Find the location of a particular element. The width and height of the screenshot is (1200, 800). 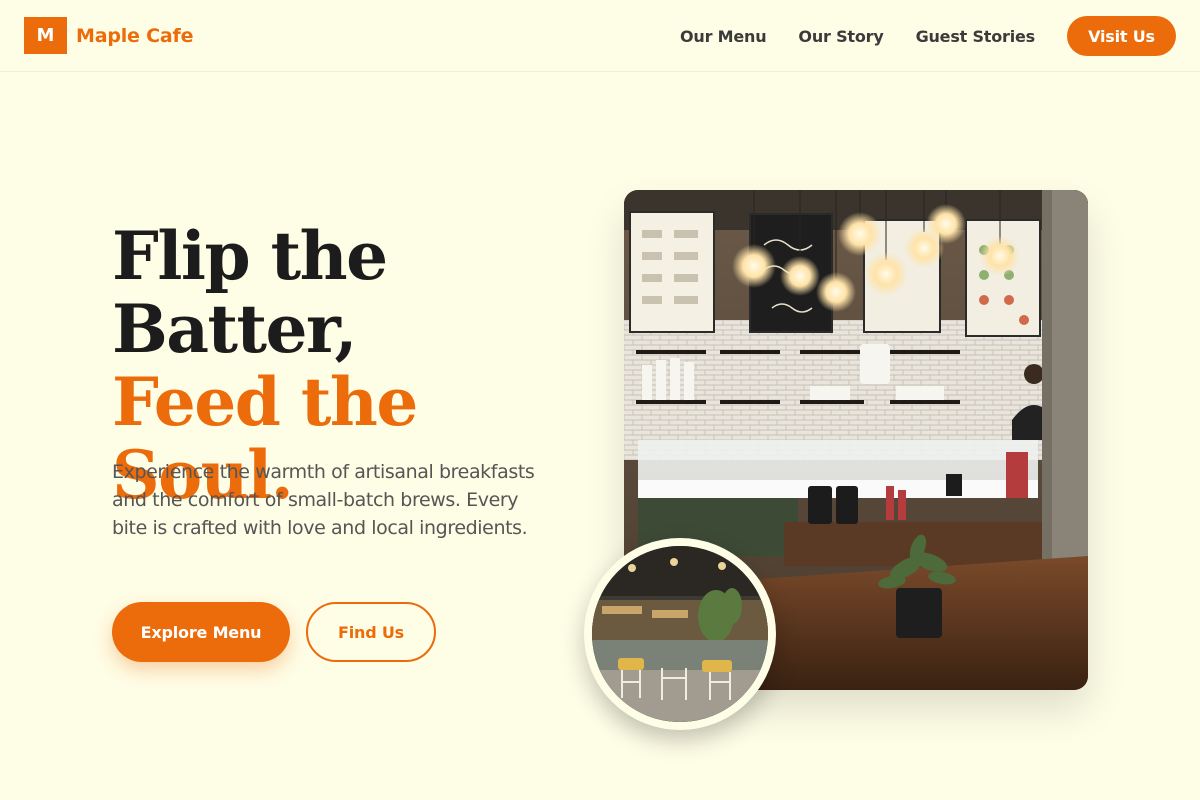

hero-title-line-1: Flip the is located at coordinates (250, 256).